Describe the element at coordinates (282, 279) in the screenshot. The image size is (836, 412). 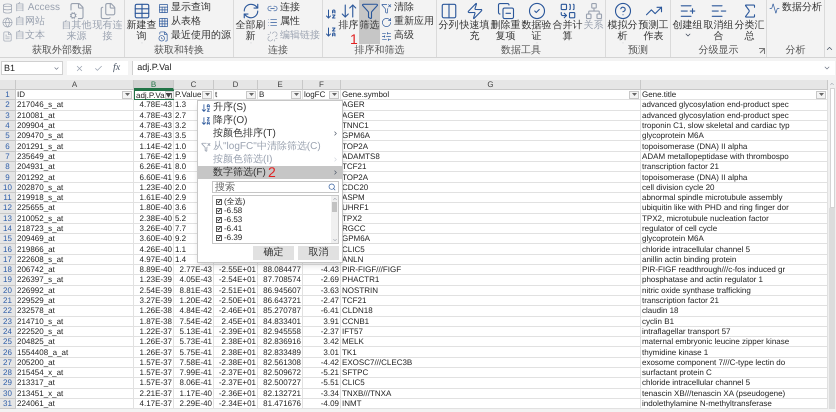
I see `table-cell: 87.708574` at that location.